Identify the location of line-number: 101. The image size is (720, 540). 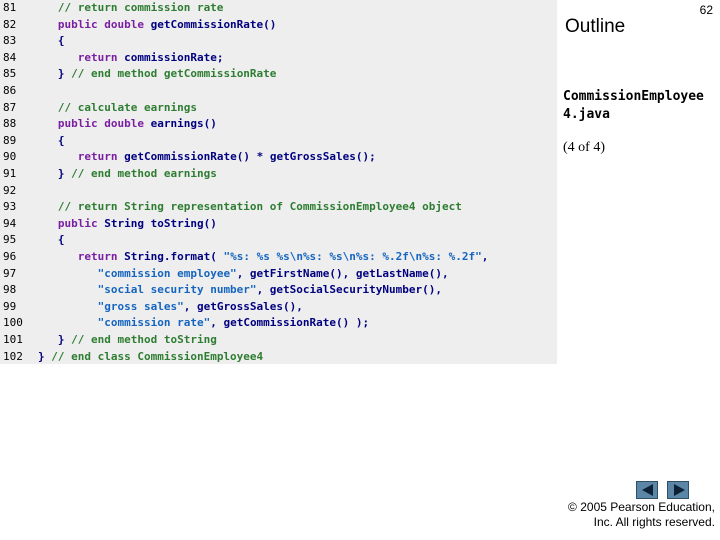
(13, 339).